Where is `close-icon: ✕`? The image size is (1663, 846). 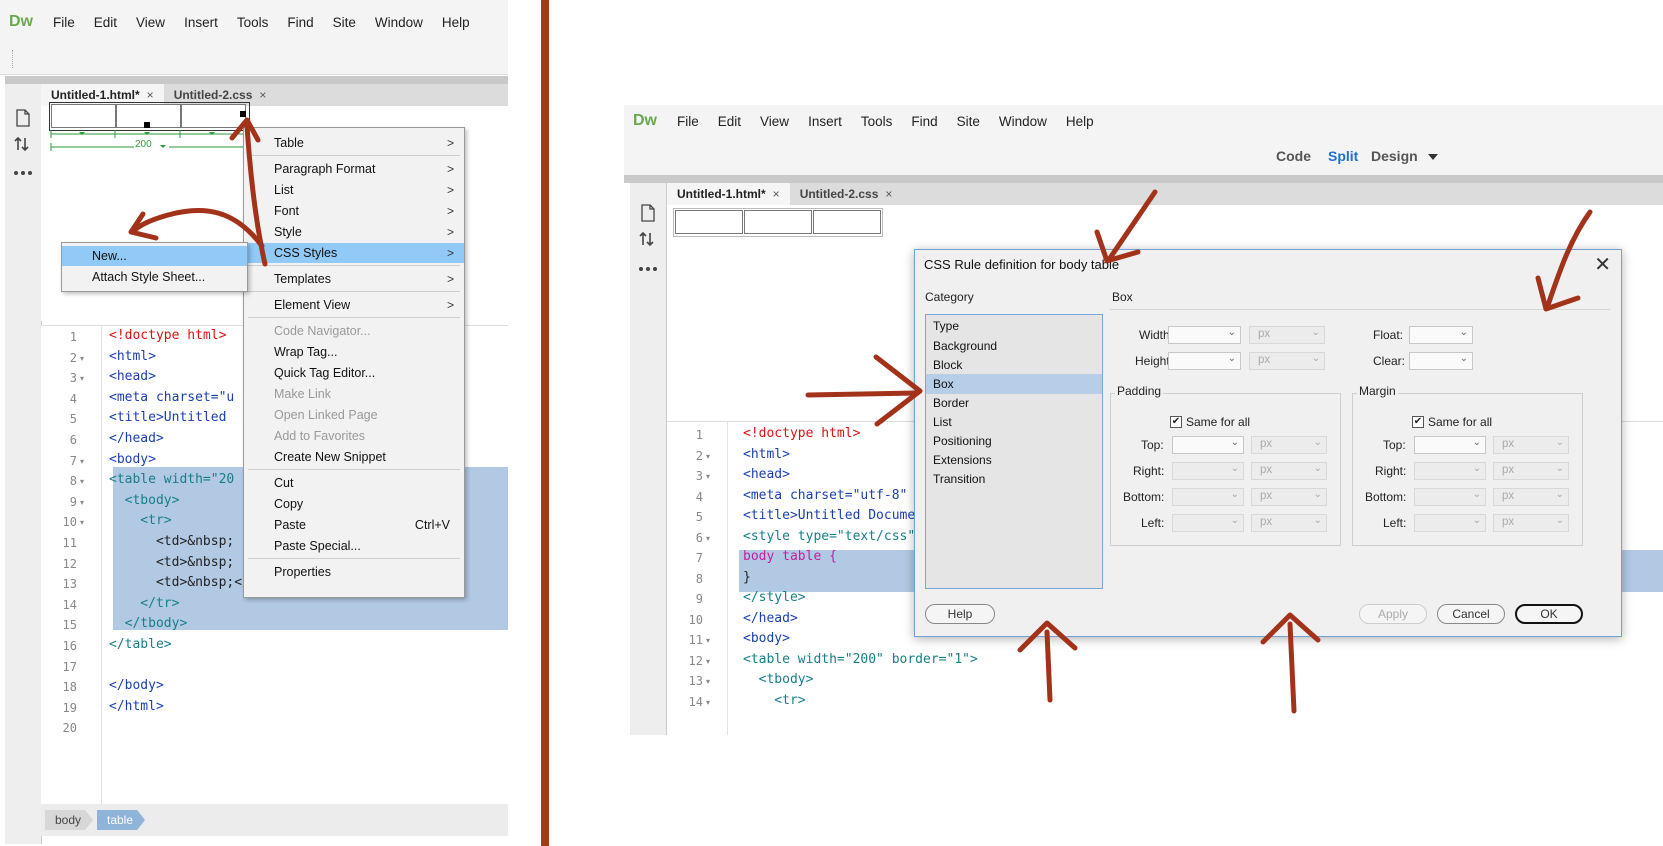 close-icon: ✕ is located at coordinates (1602, 264).